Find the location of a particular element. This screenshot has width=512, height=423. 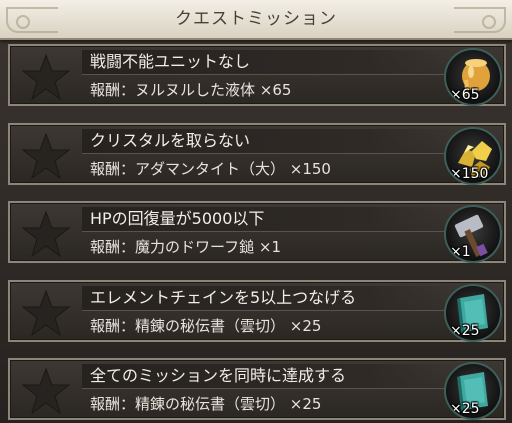

mission-title-bar: HPの回復量が5000以下 is located at coordinates (272, 219).